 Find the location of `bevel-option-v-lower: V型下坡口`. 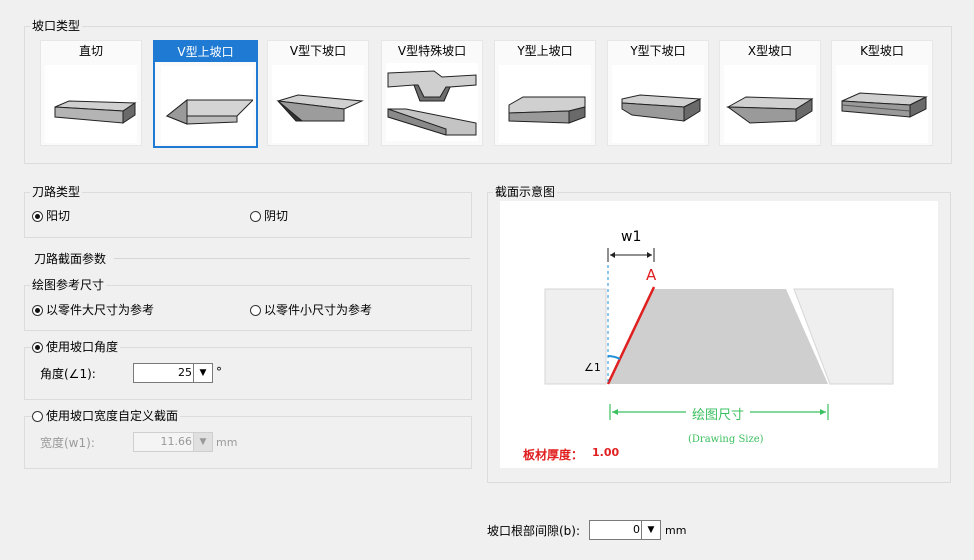

bevel-option-v-lower: V型下坡口 is located at coordinates (318, 93).